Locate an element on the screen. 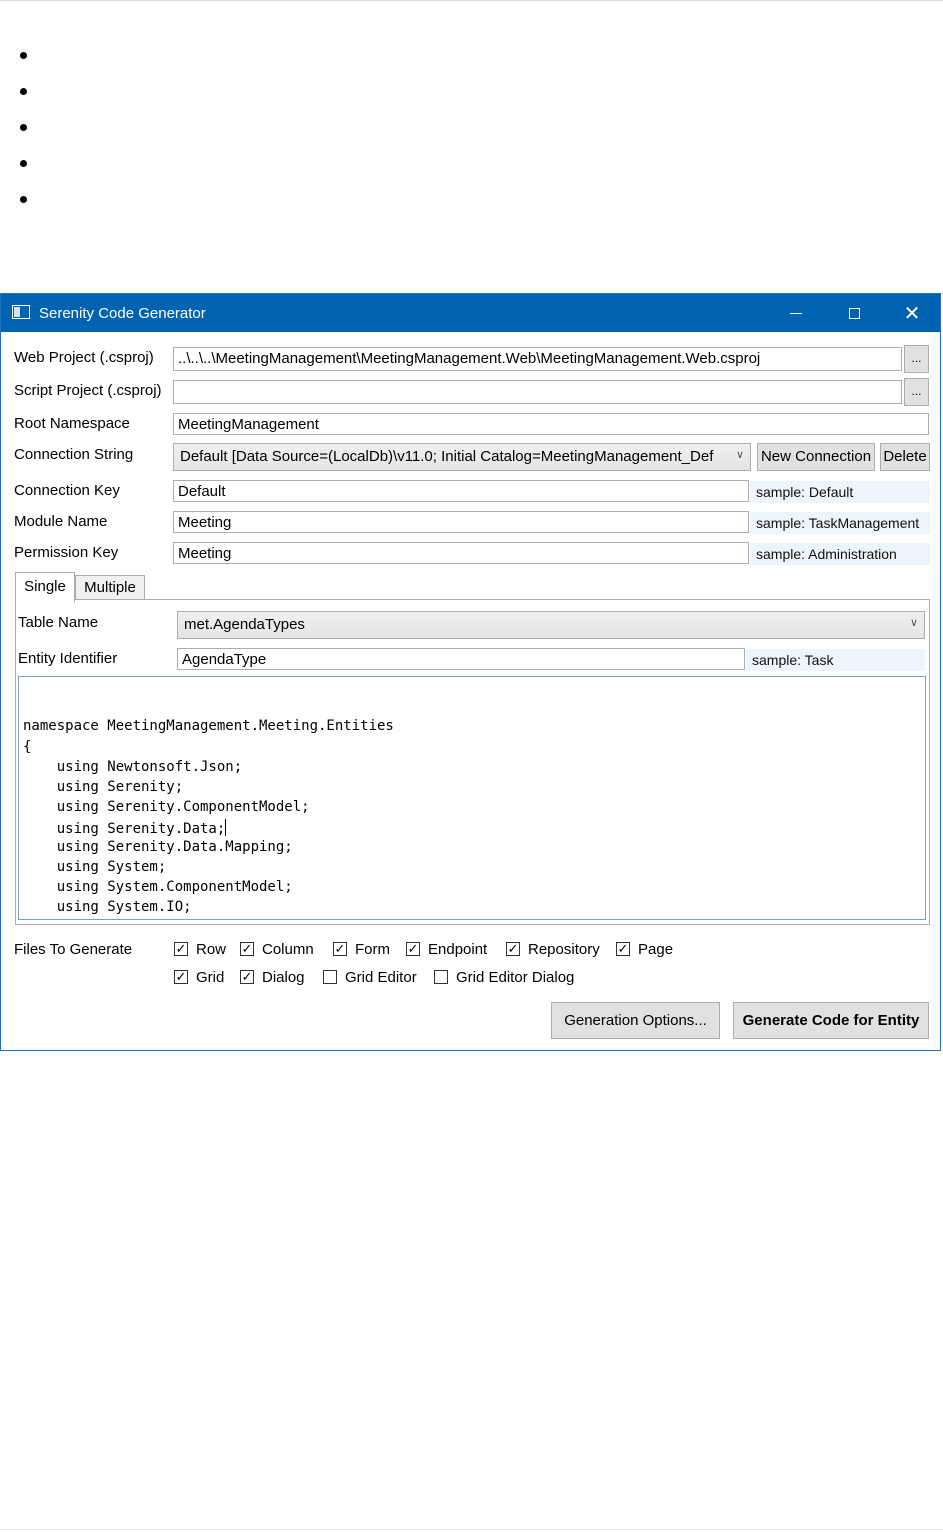 This screenshot has height=1532, width=943. module-name-label: Module Name is located at coordinates (61, 521).